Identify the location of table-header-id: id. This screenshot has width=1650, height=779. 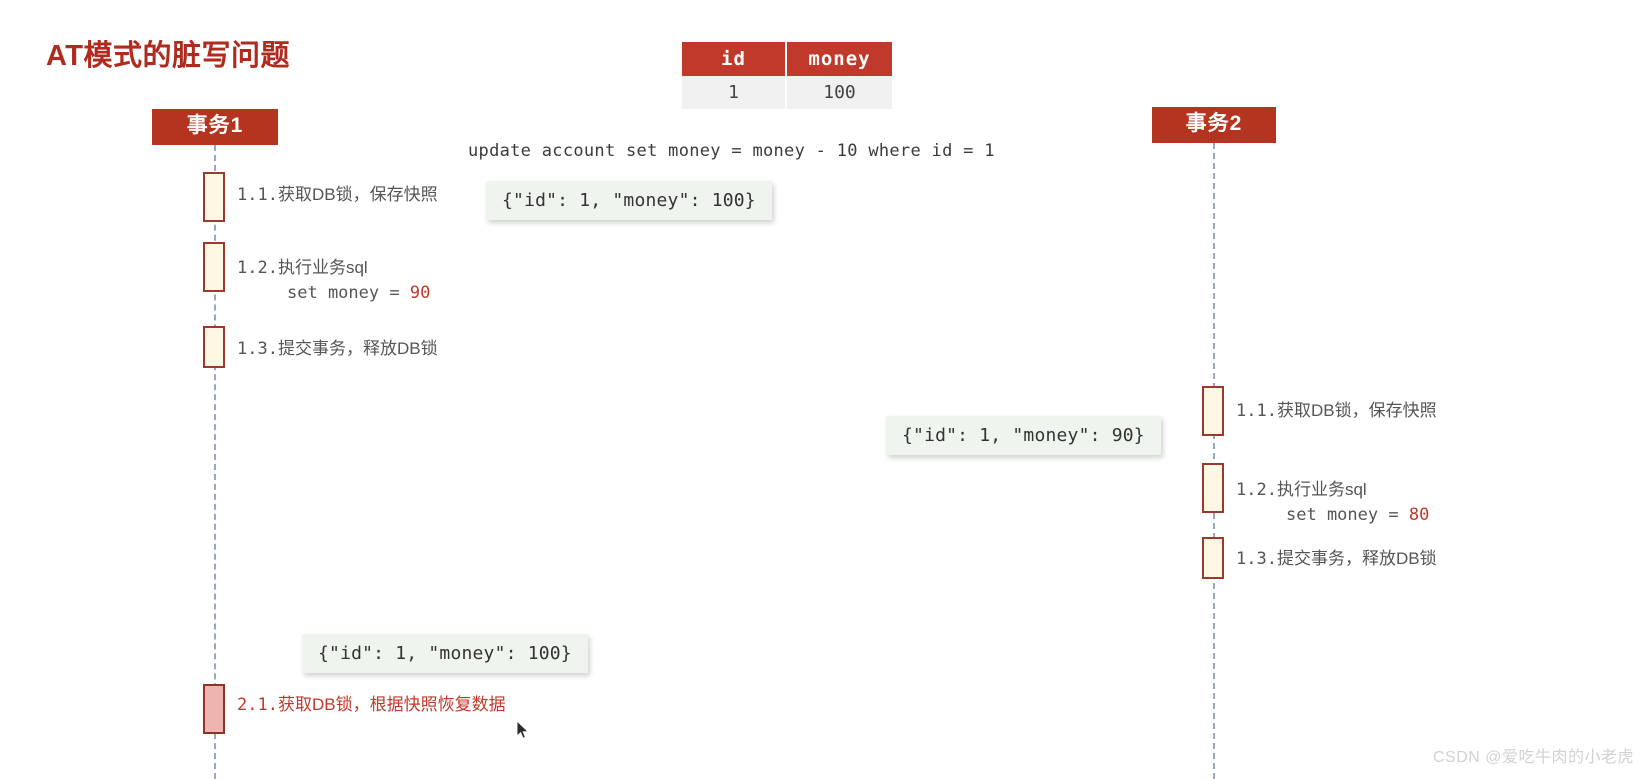
(734, 59).